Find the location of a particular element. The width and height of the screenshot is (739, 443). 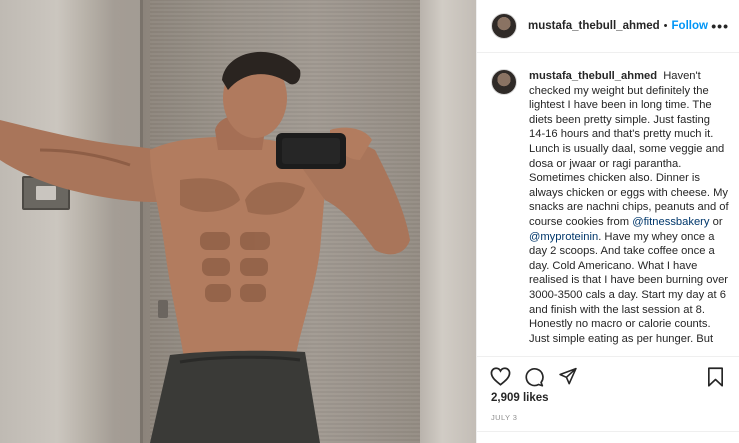

bookmark-icon is located at coordinates (715, 377).